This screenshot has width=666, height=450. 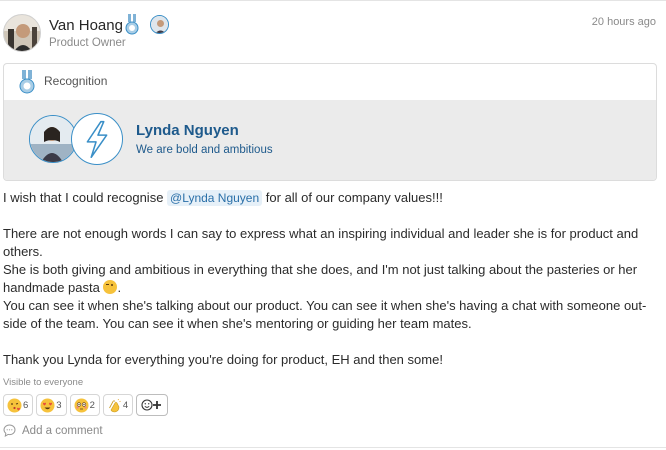 What do you see at coordinates (119, 287) in the screenshot?
I see `body-text: .` at bounding box center [119, 287].